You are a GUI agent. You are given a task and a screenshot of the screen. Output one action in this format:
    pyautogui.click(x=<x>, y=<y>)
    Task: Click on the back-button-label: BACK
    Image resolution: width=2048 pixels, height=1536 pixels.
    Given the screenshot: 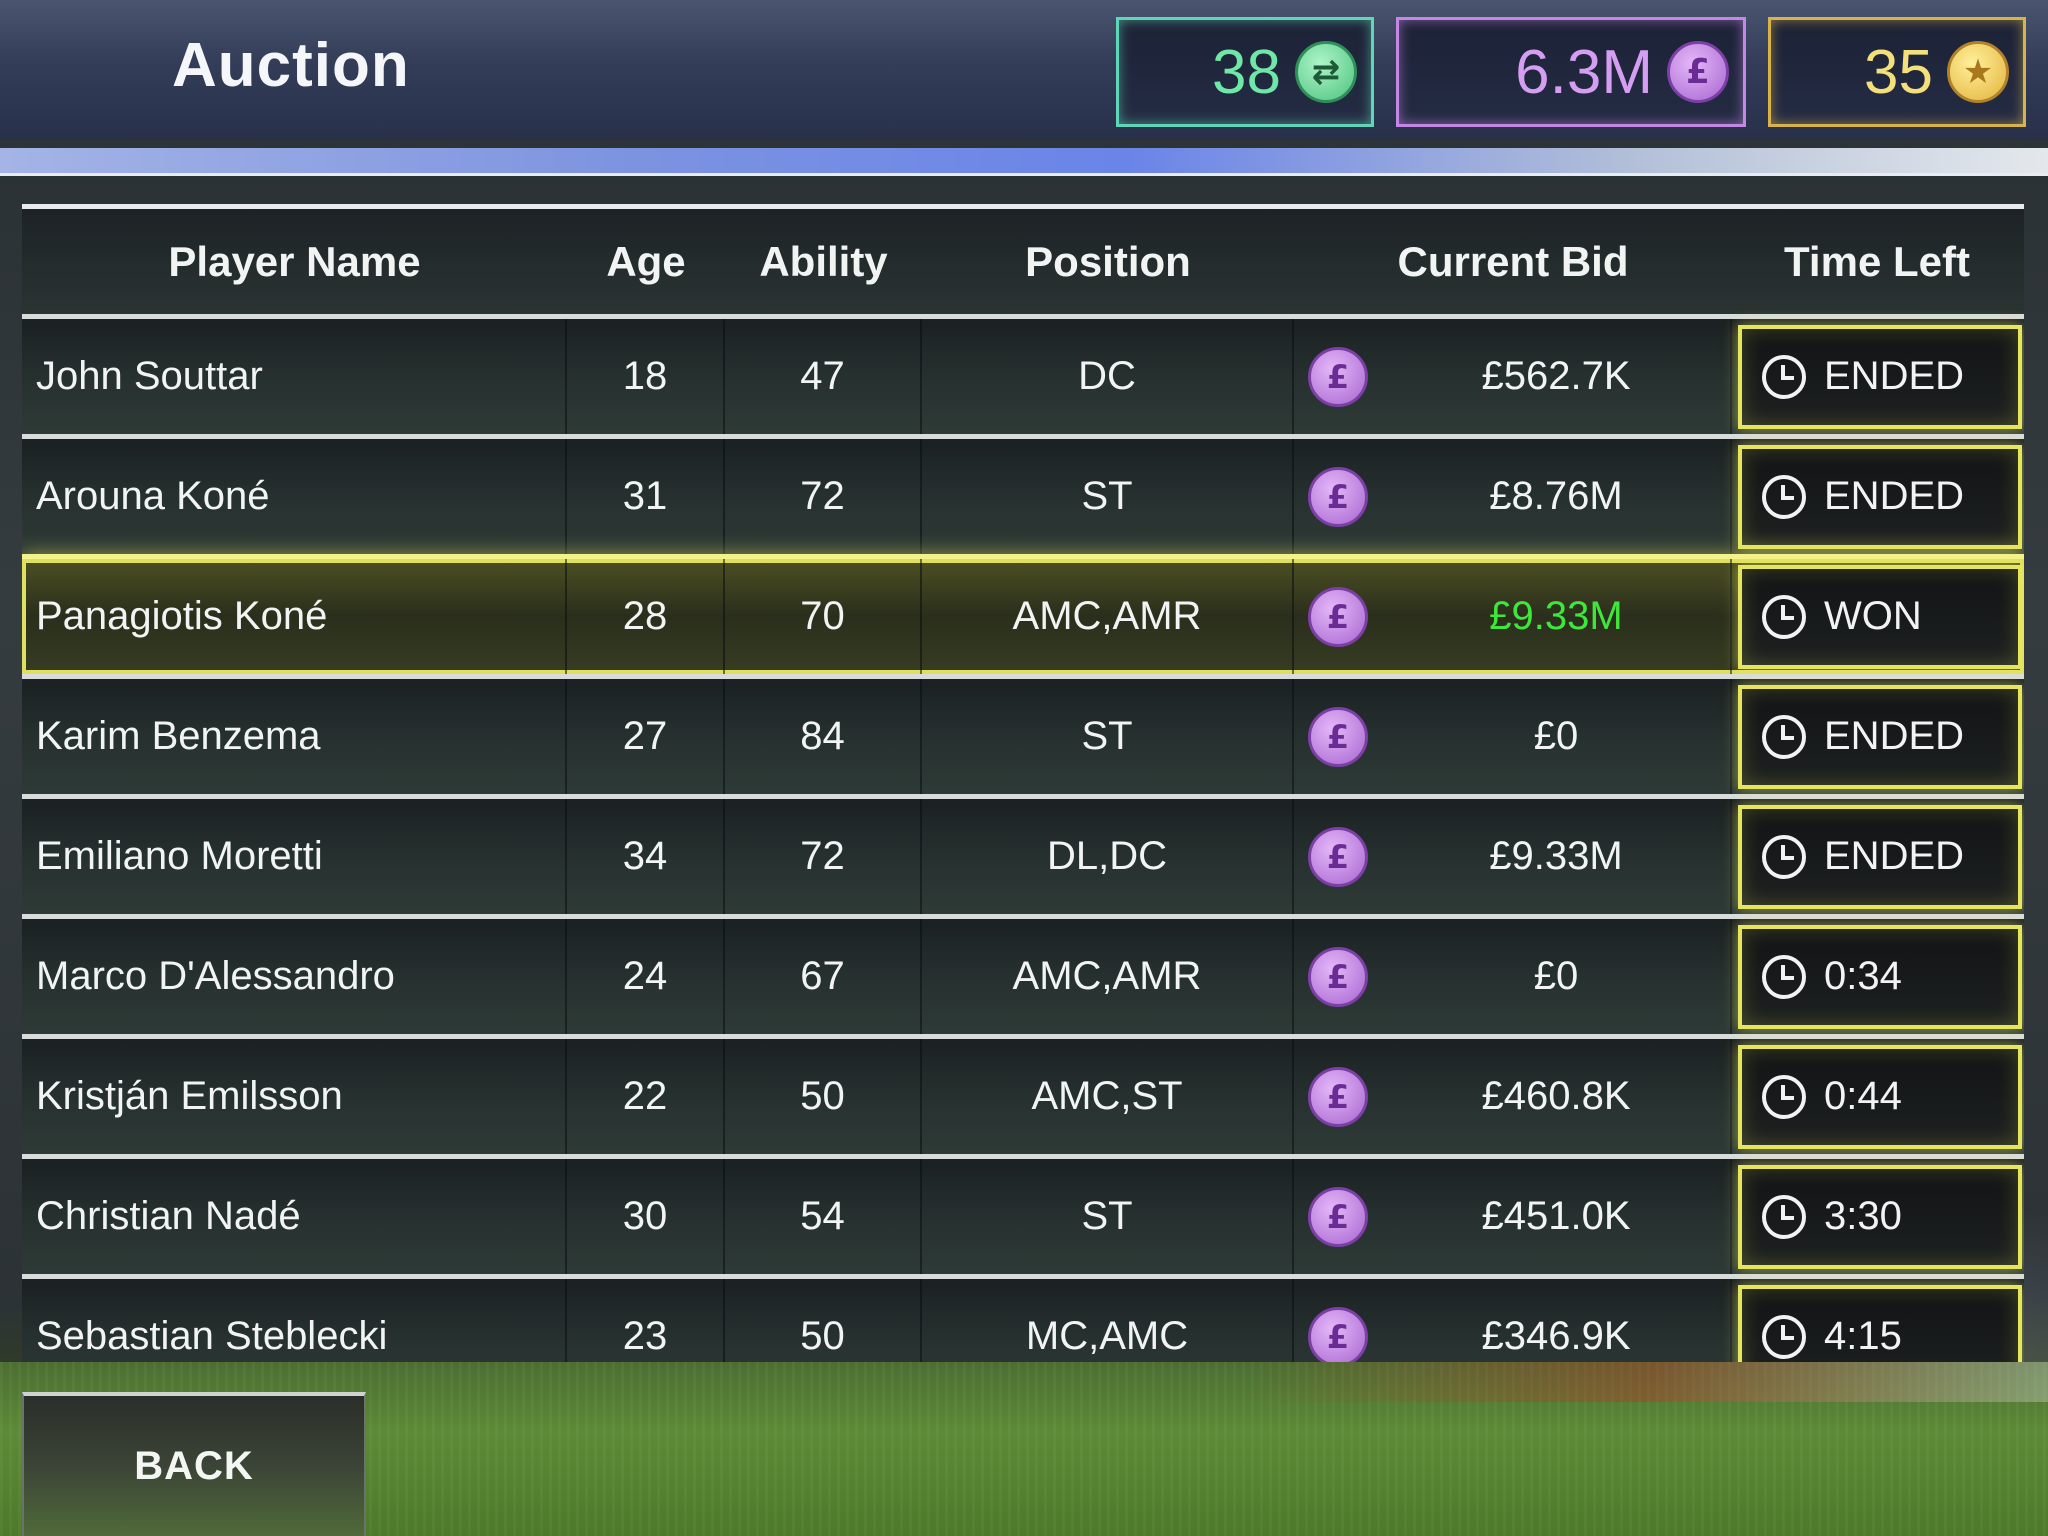 What is the action you would take?
    pyautogui.click(x=194, y=1465)
    